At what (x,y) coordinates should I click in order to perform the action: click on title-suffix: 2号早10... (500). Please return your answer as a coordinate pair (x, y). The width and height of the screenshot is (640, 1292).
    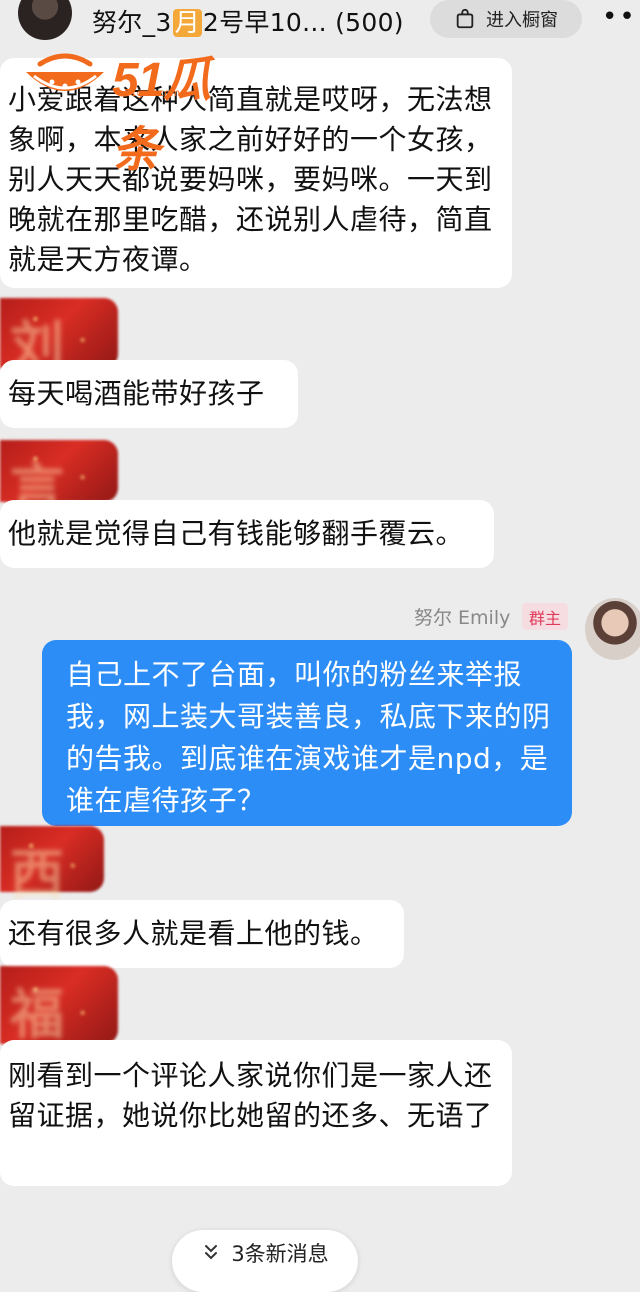
    Looking at the image, I should click on (303, 22).